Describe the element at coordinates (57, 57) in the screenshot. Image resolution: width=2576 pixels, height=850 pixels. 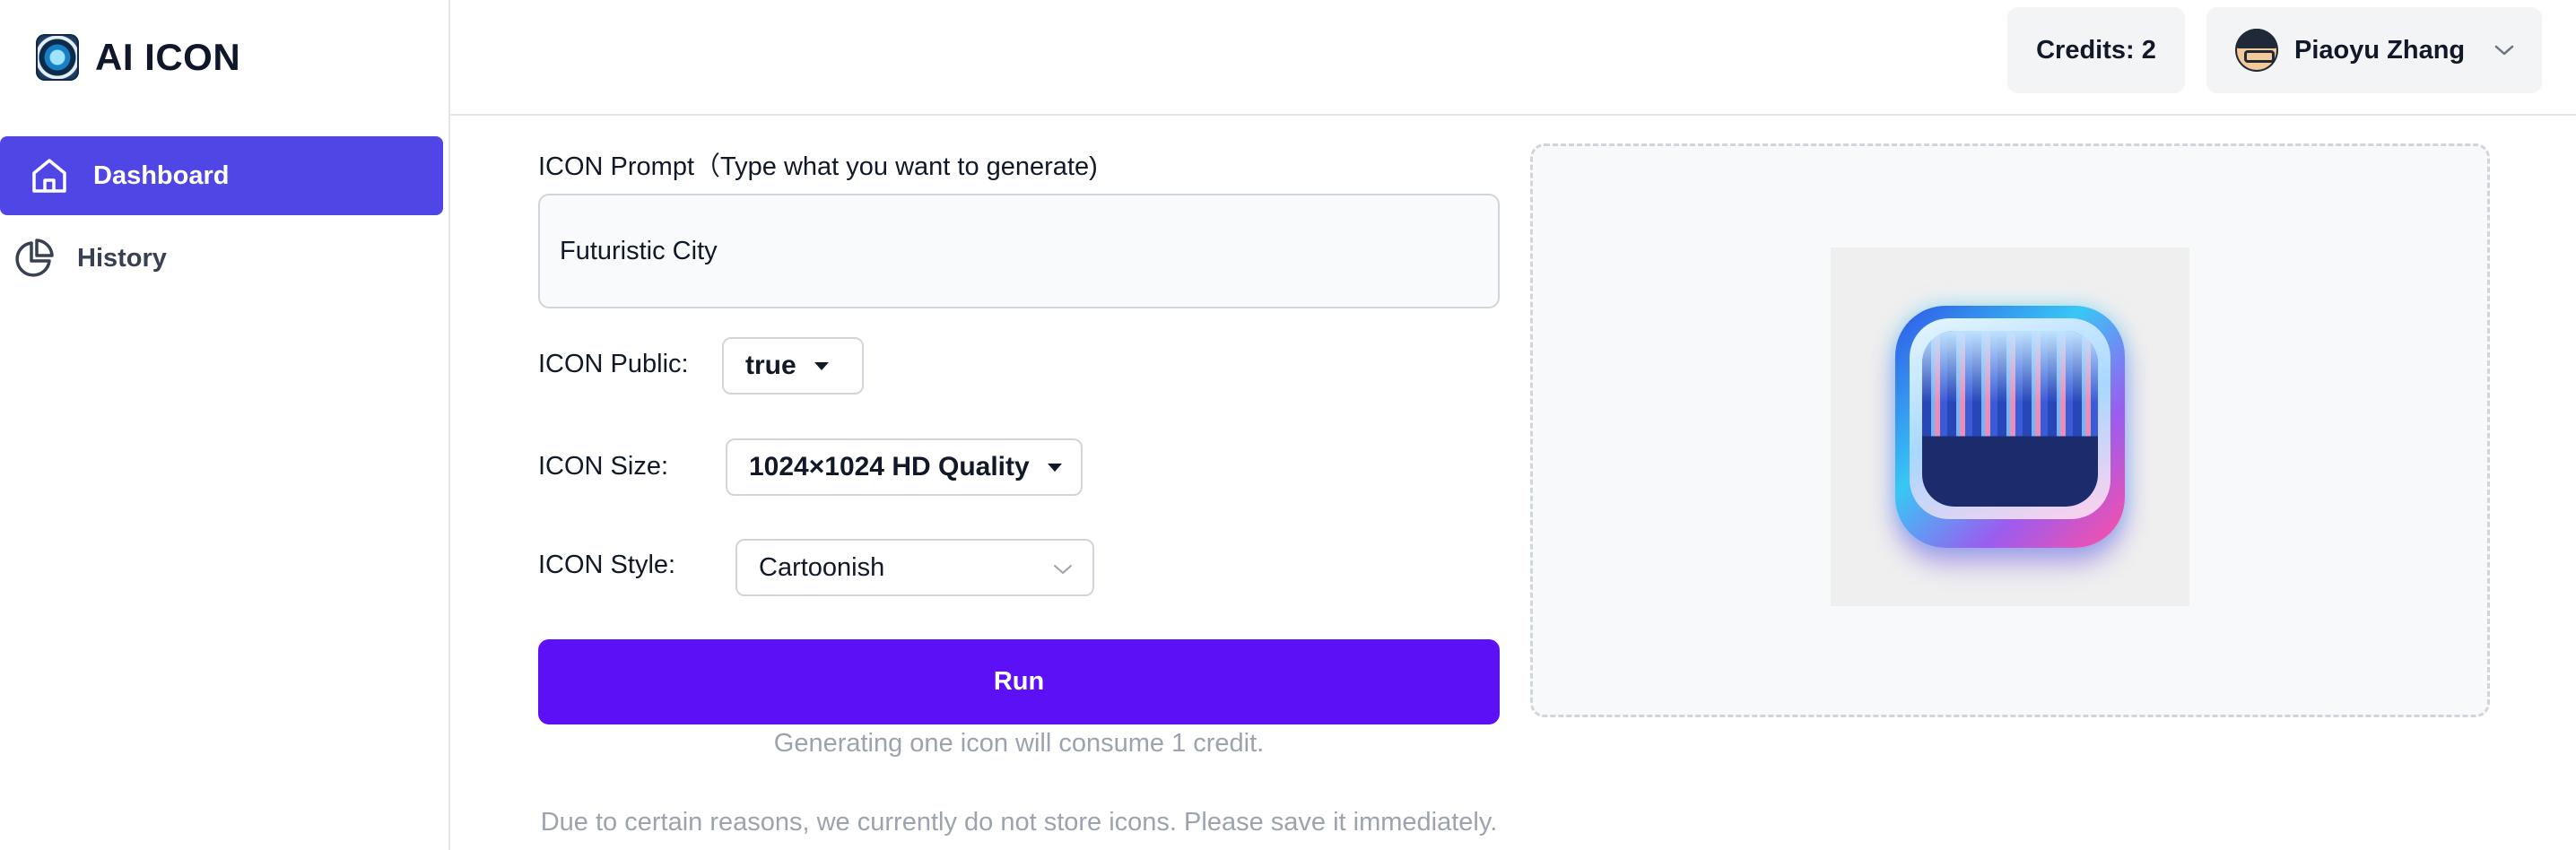
I see `camera-lens-icon` at that location.